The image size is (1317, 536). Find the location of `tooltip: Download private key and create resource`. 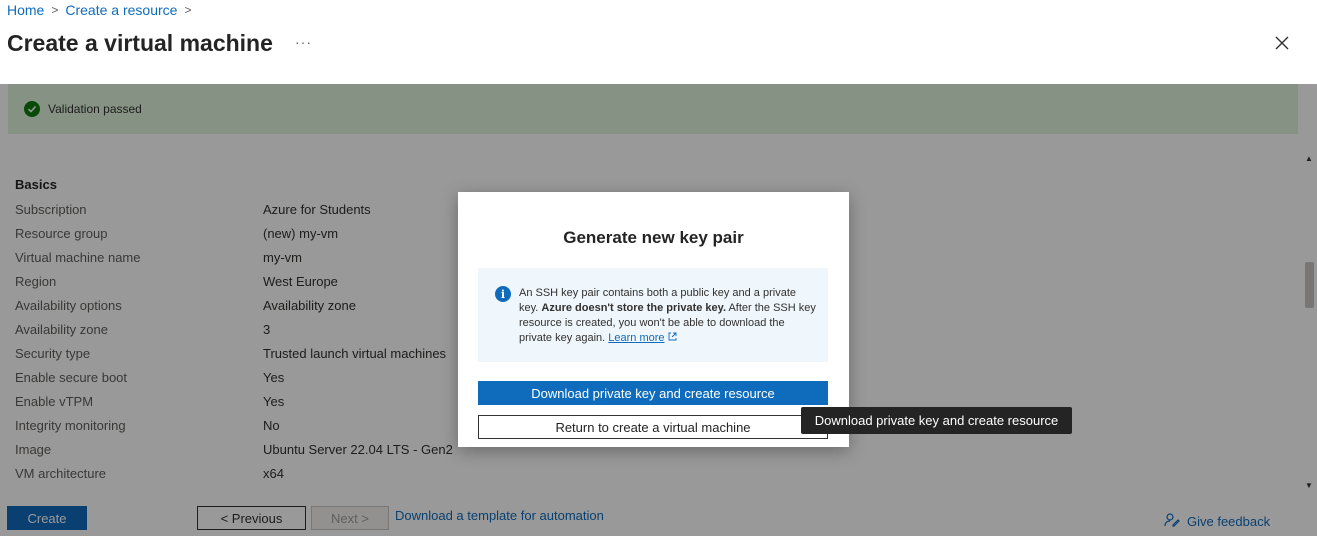

tooltip: Download private key and create resource is located at coordinates (936, 420).